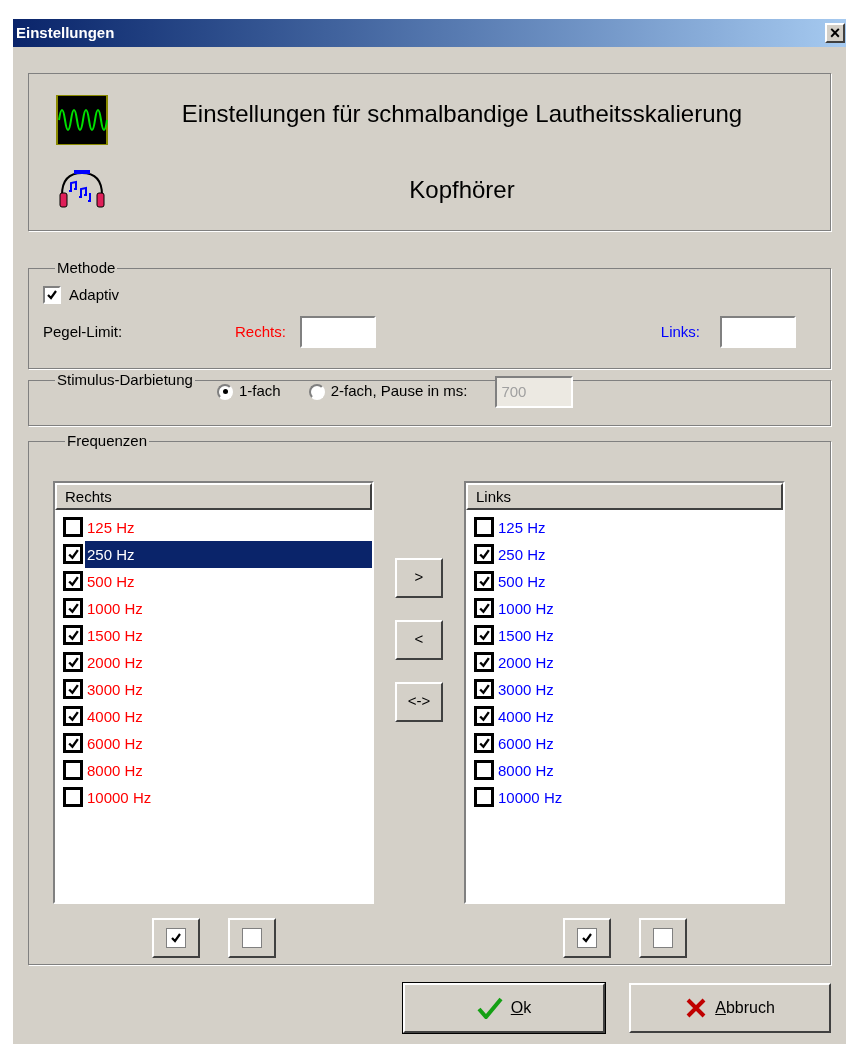  What do you see at coordinates (419, 701) in the screenshot?
I see `move-button: <->` at bounding box center [419, 701].